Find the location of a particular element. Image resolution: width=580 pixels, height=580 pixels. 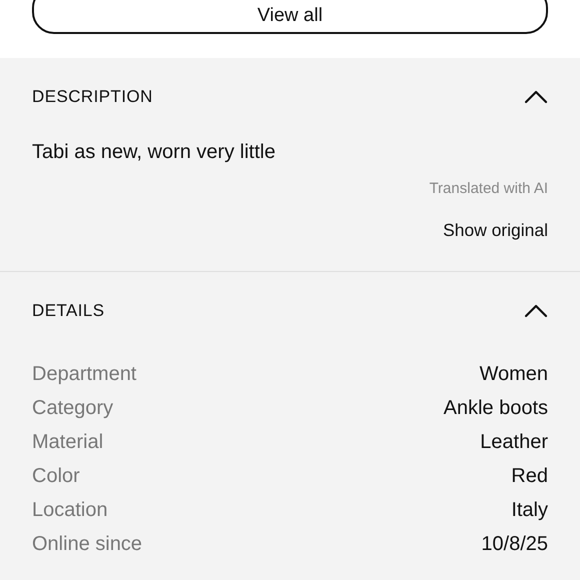

detail-value: Ankle boots is located at coordinates (495, 408).